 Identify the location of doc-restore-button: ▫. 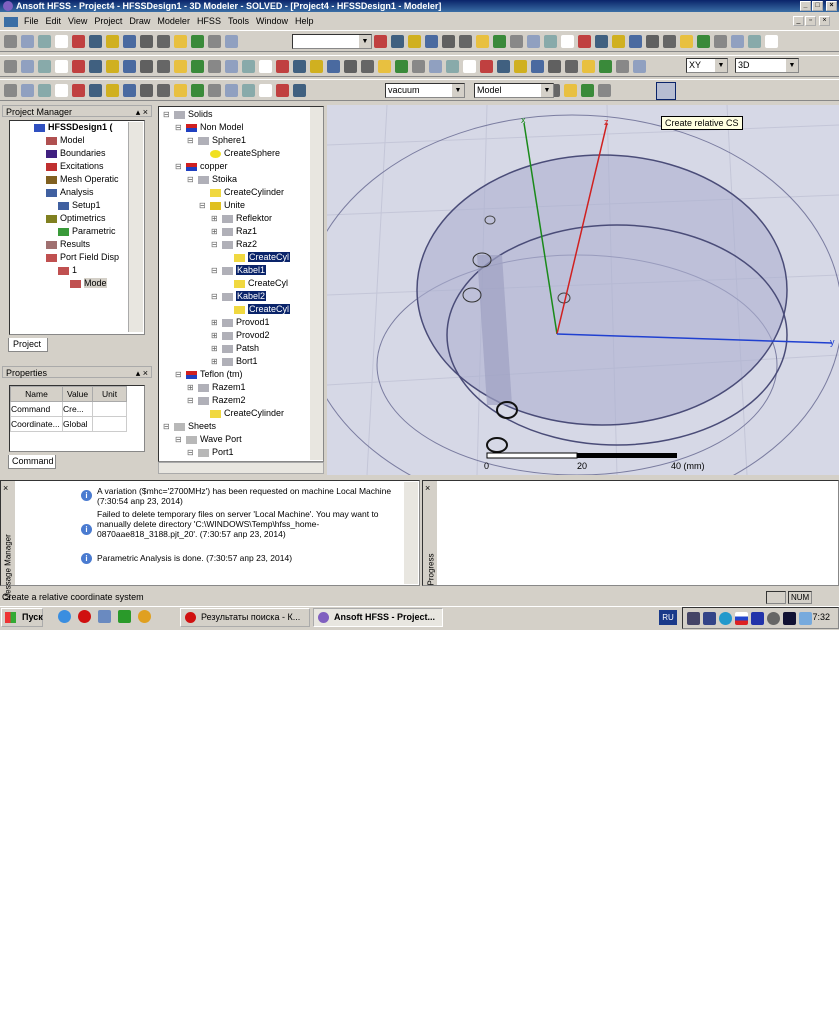
(810, 21).